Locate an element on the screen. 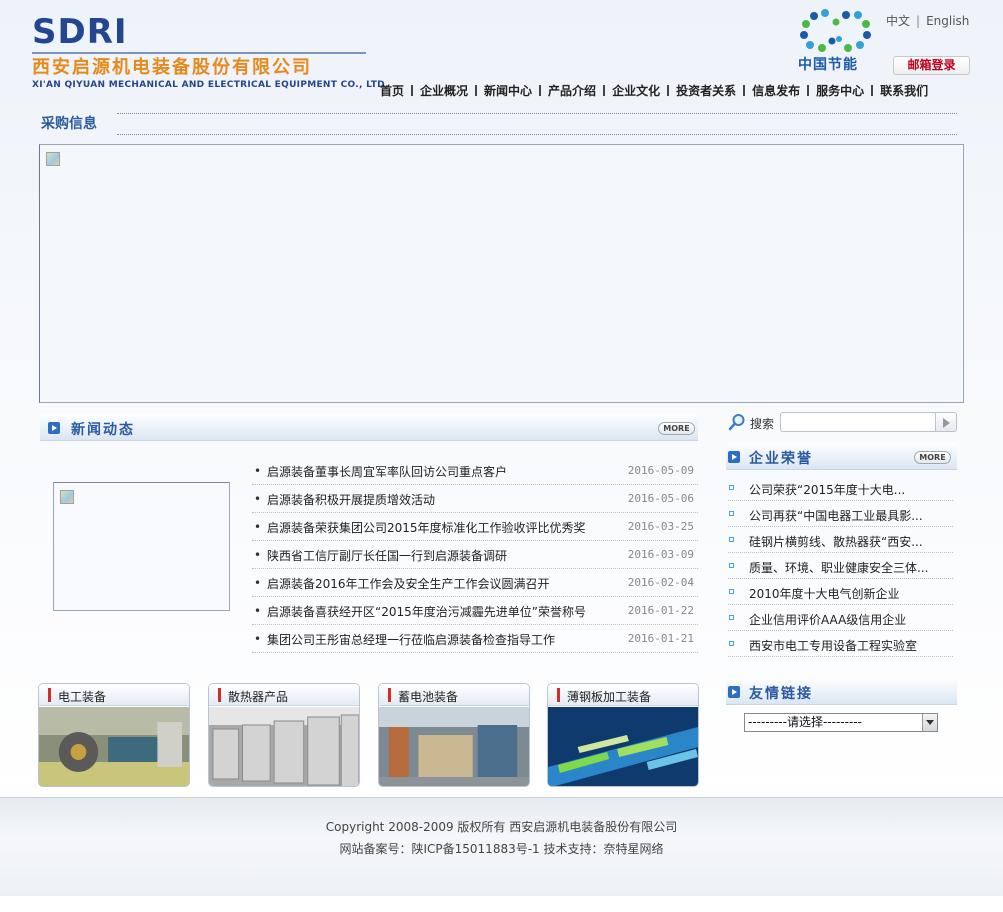 Image resolution: width=1003 pixels, height=912 pixels. nav-item-overview: 企业概况 is located at coordinates (444, 90).